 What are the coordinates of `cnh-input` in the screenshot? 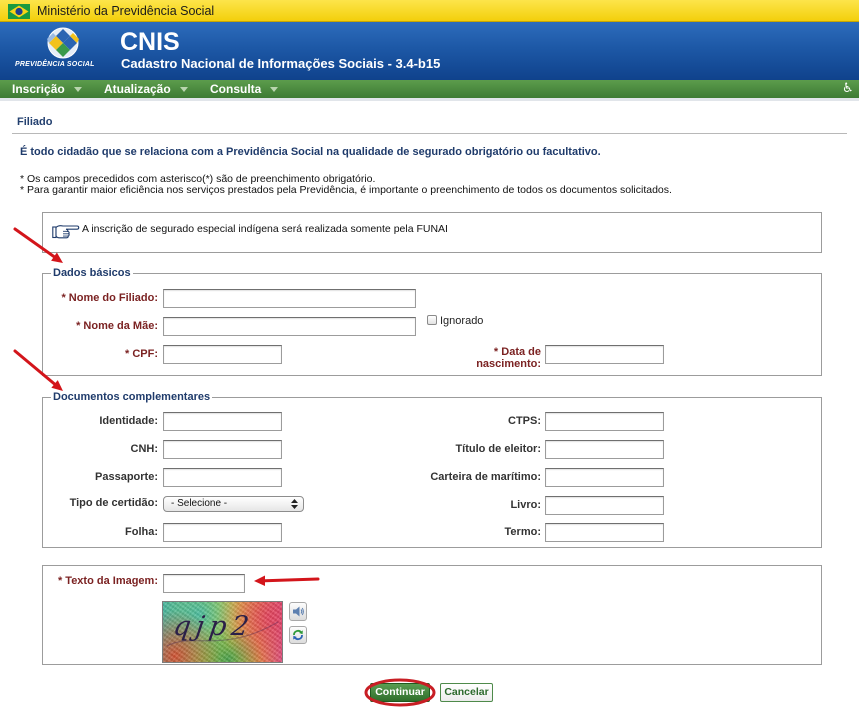 It's located at (222, 449).